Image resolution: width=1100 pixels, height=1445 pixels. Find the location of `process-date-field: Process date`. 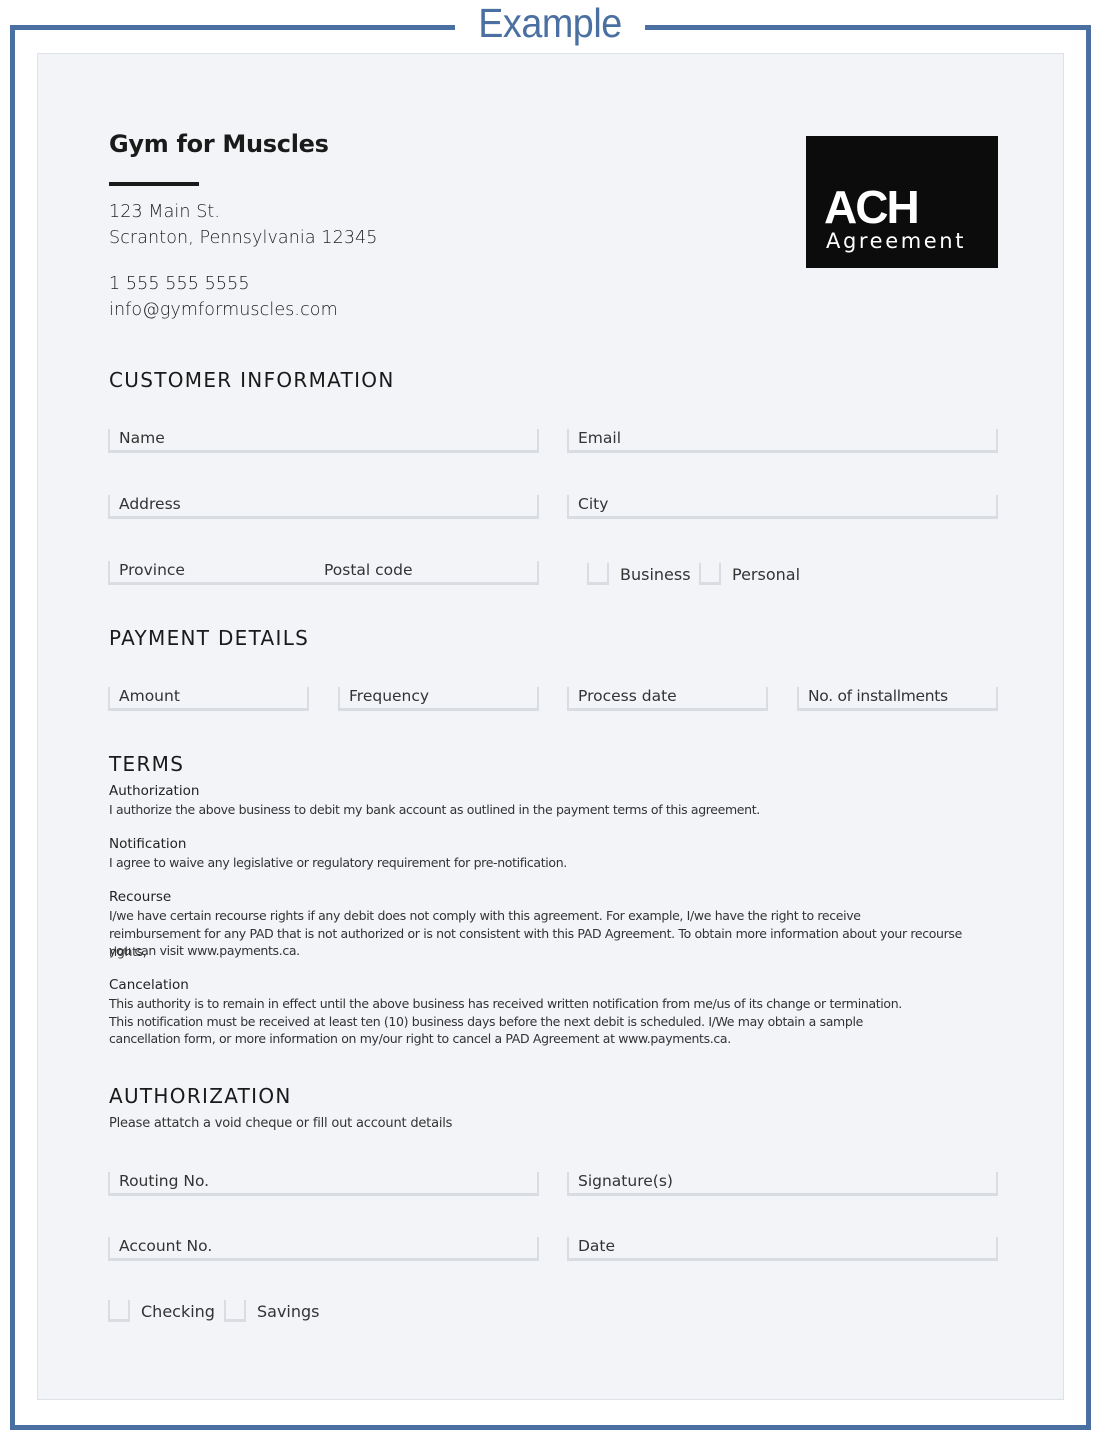

process-date-field: Process date is located at coordinates (667, 699).